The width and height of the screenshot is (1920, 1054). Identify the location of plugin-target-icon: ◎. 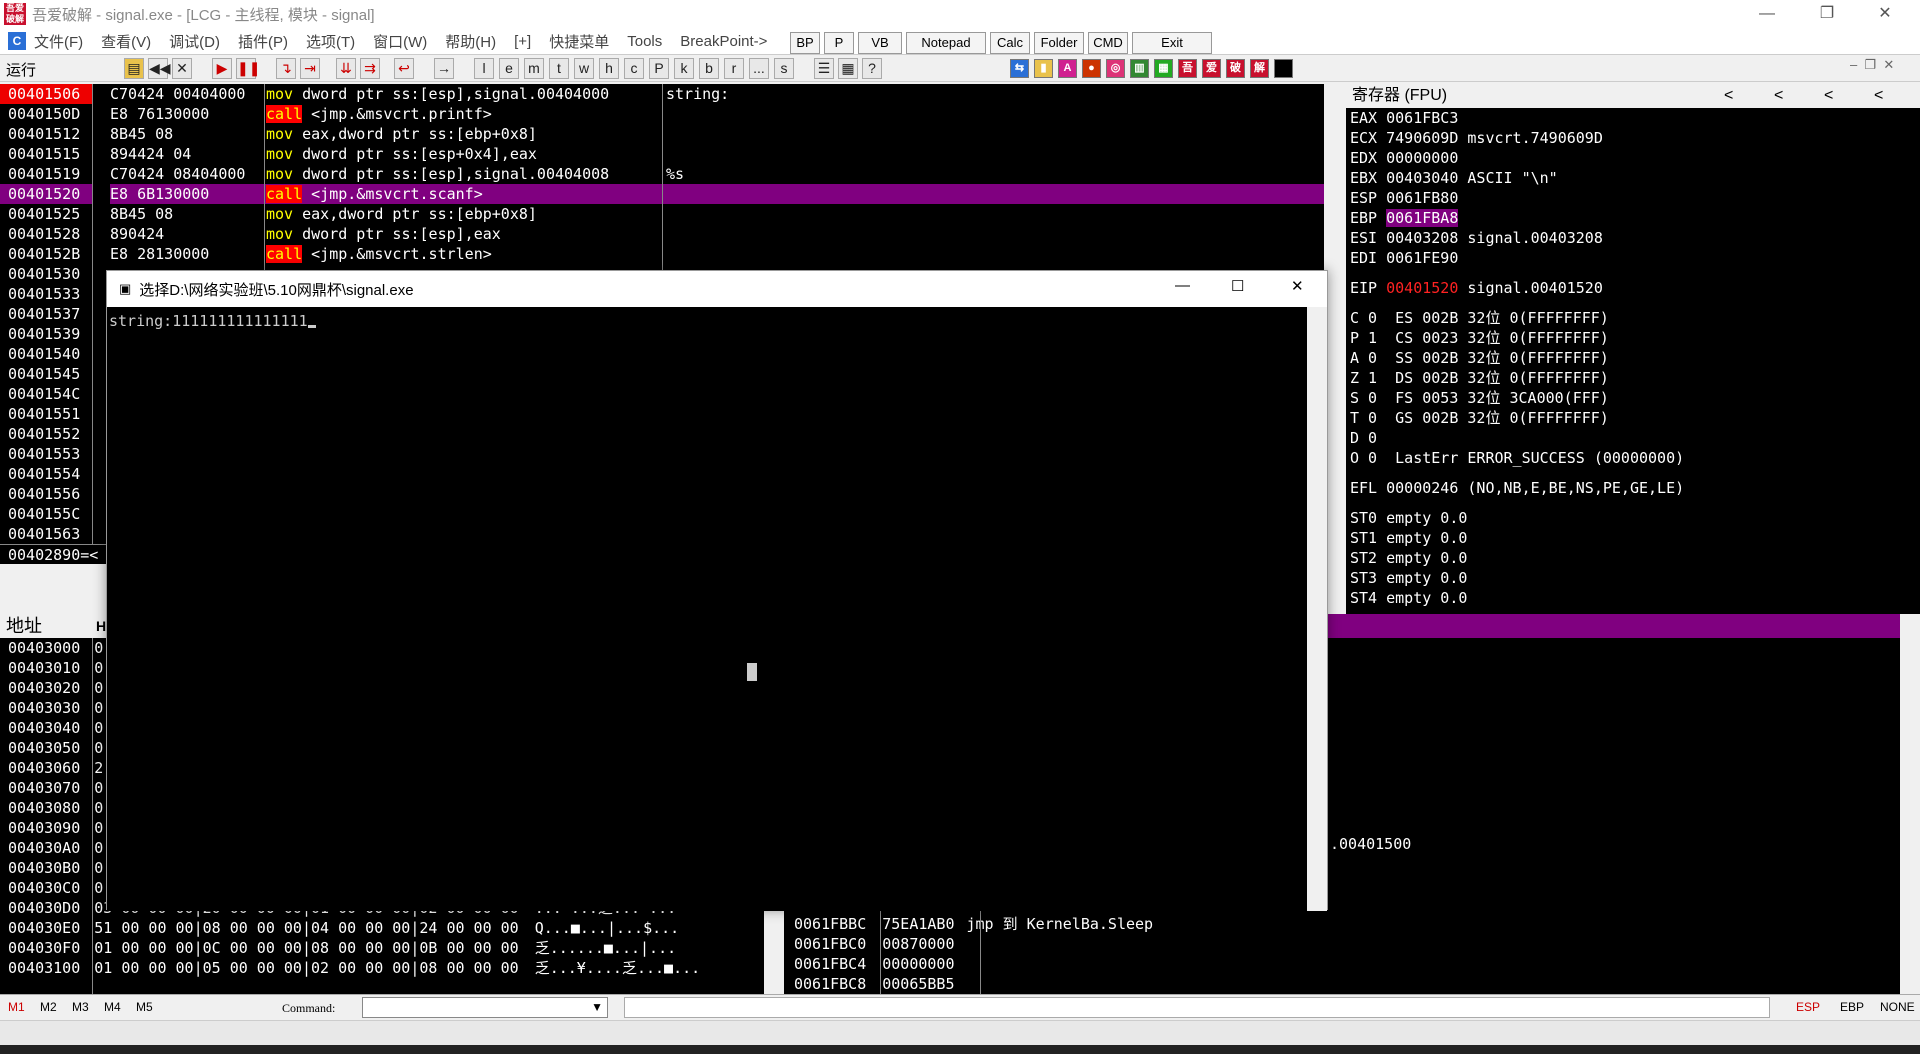
(1115, 68).